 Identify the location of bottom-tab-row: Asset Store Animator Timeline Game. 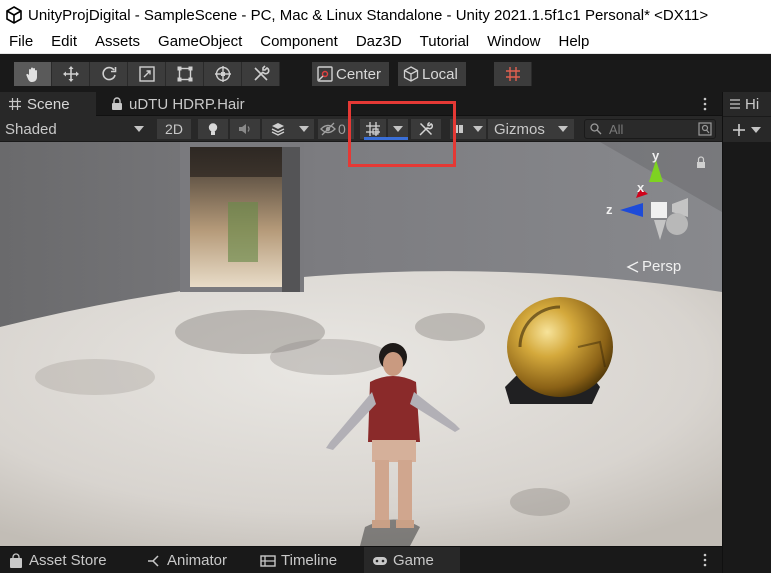
(361, 559).